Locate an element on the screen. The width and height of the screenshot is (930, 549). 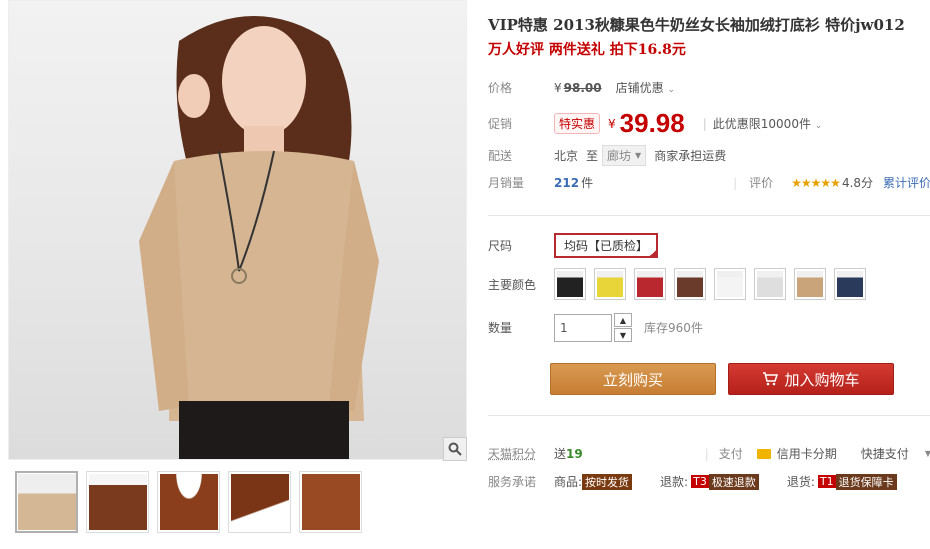
size-option-text: 均码【已质检】 is located at coordinates (606, 246).